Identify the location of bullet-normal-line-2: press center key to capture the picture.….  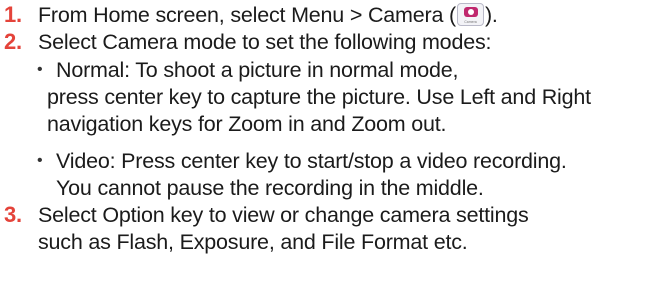
(319, 97).